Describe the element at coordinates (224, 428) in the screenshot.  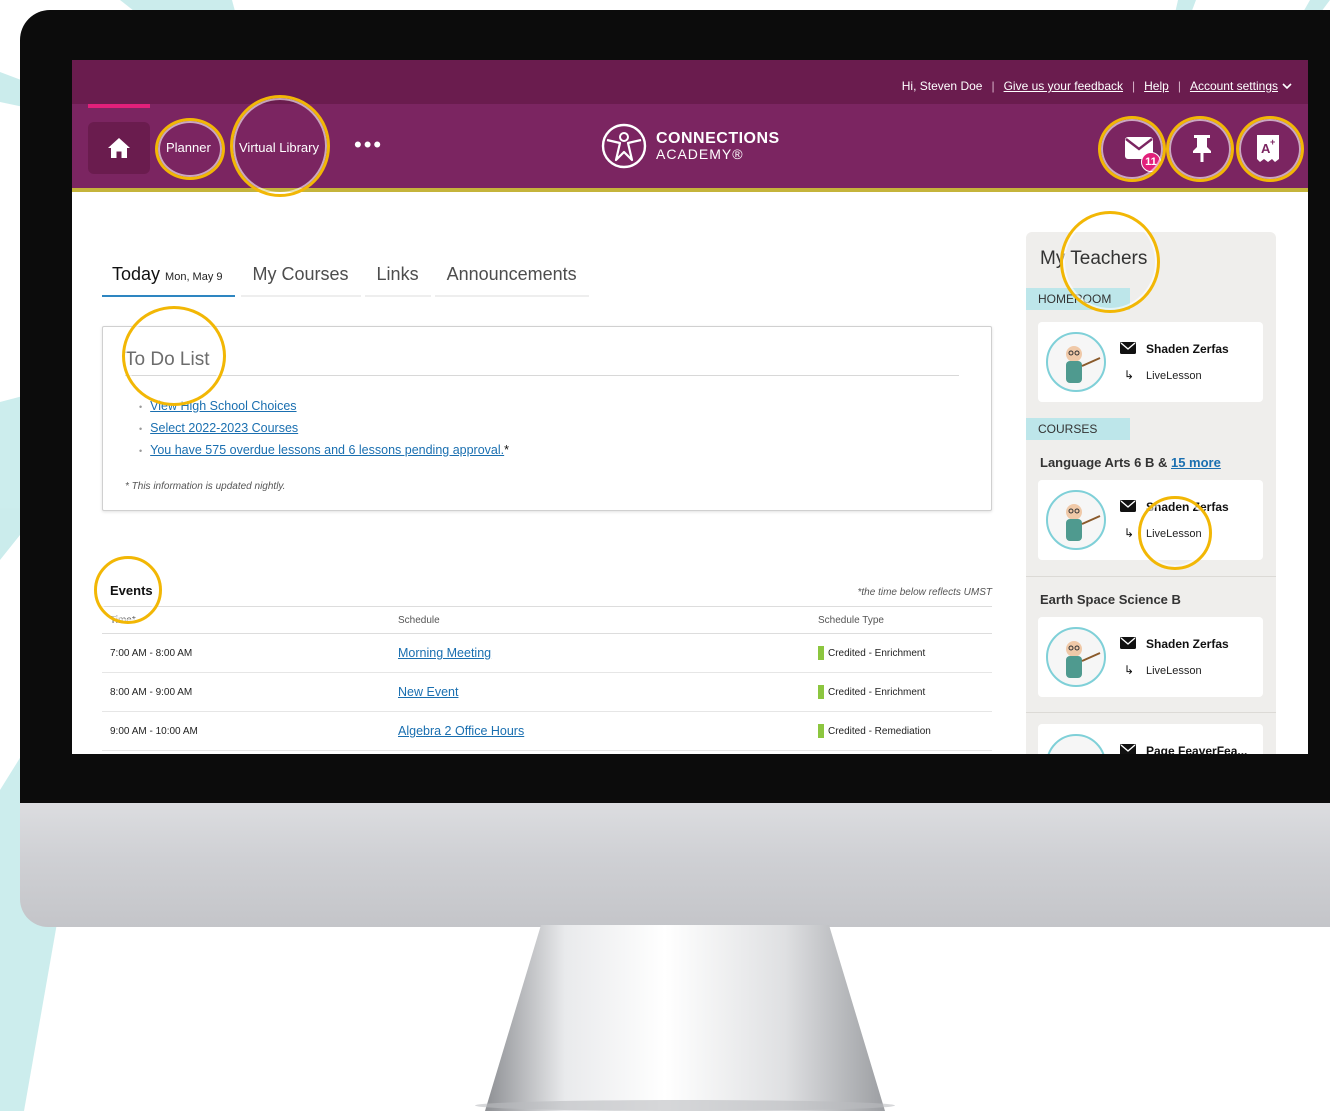
I see `todo-link: Select 2022-2023 Courses` at that location.